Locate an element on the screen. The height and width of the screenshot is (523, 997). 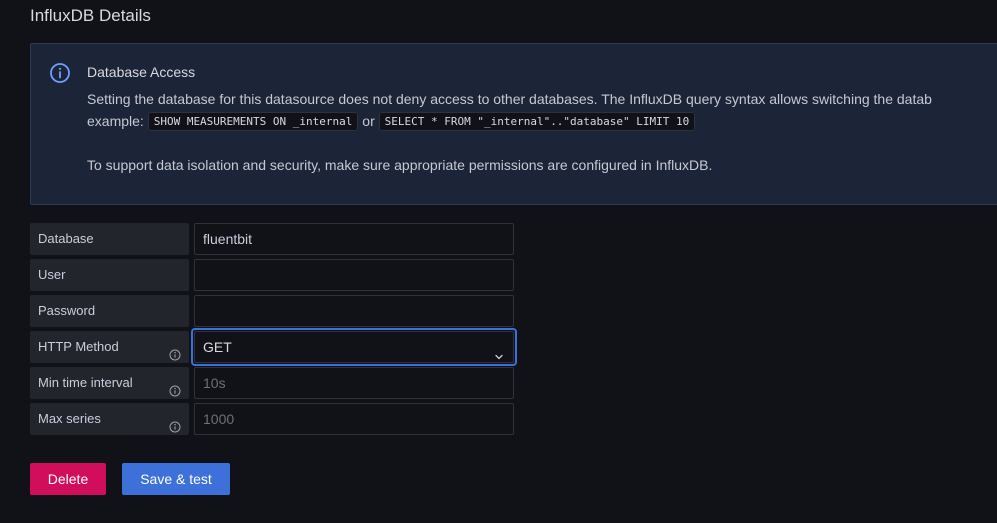
max-series-label-cell: Max series is located at coordinates (109, 419).